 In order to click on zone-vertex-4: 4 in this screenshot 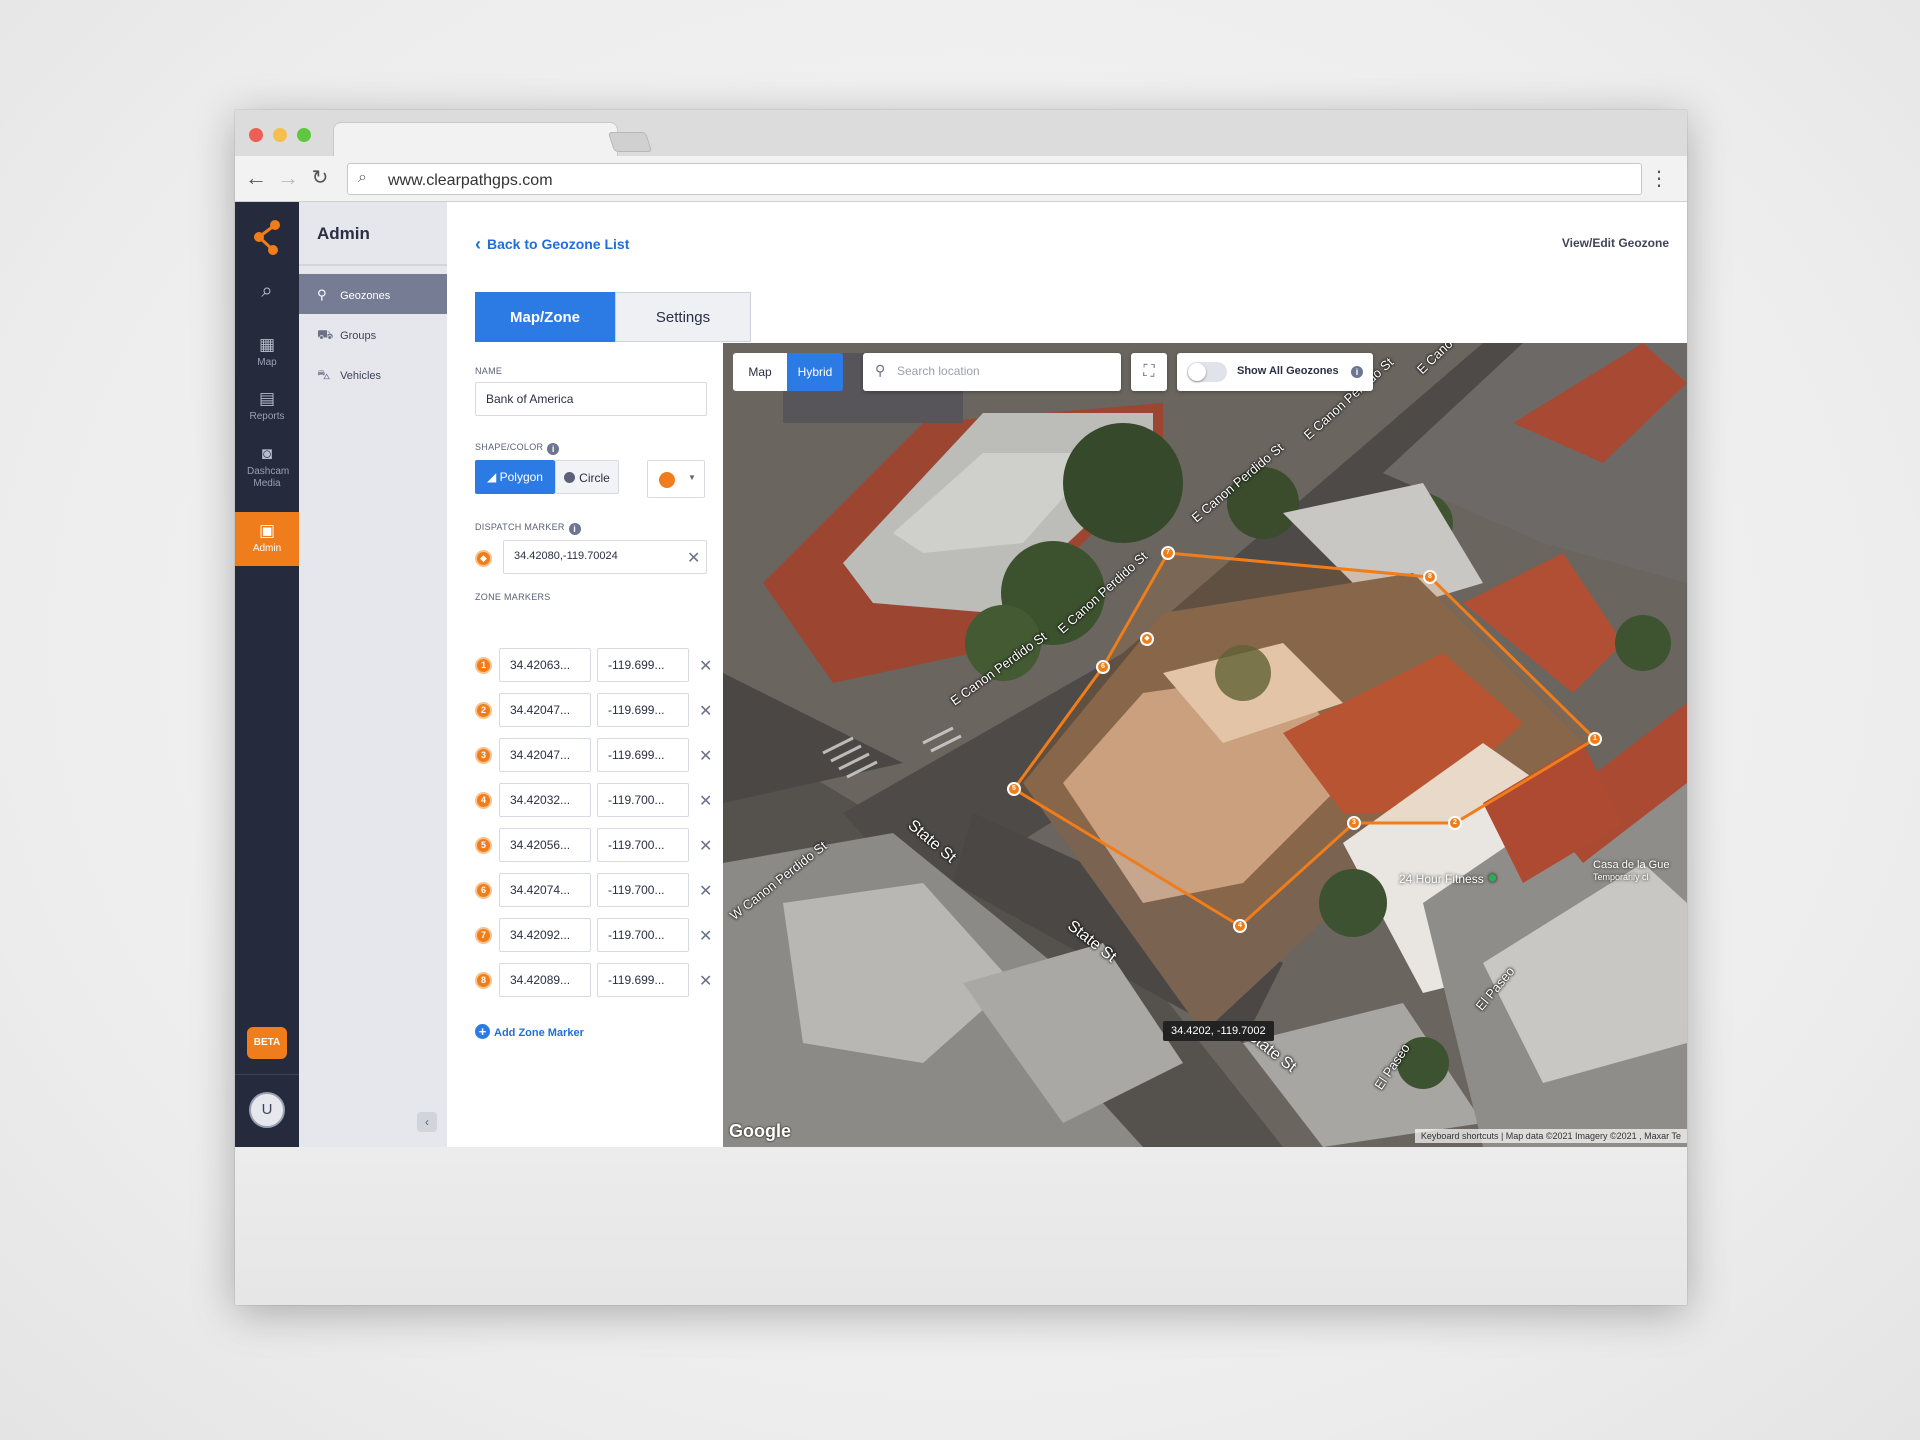, I will do `click(1240, 926)`.